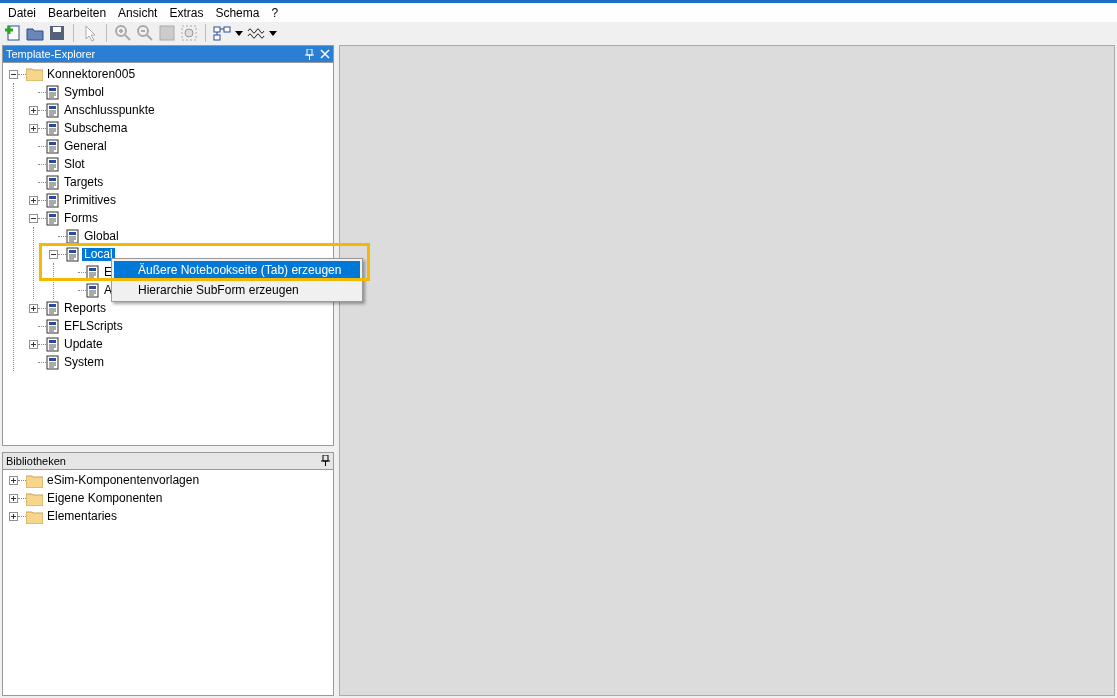 The image size is (1117, 698). Describe the element at coordinates (105, 499) in the screenshot. I see `tree-item: Eigene Komponenten` at that location.